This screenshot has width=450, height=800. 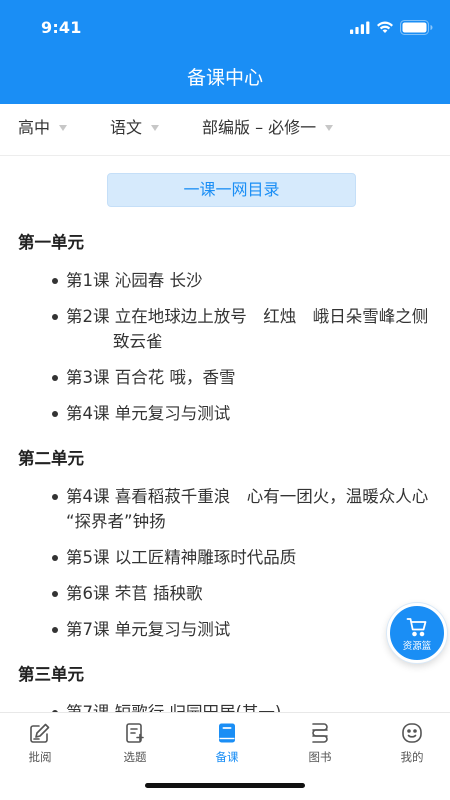 What do you see at coordinates (247, 496) in the screenshot?
I see `lesson-title: 第4课 喜看稻菽千重浪 心有一团火，温暖众人心` at bounding box center [247, 496].